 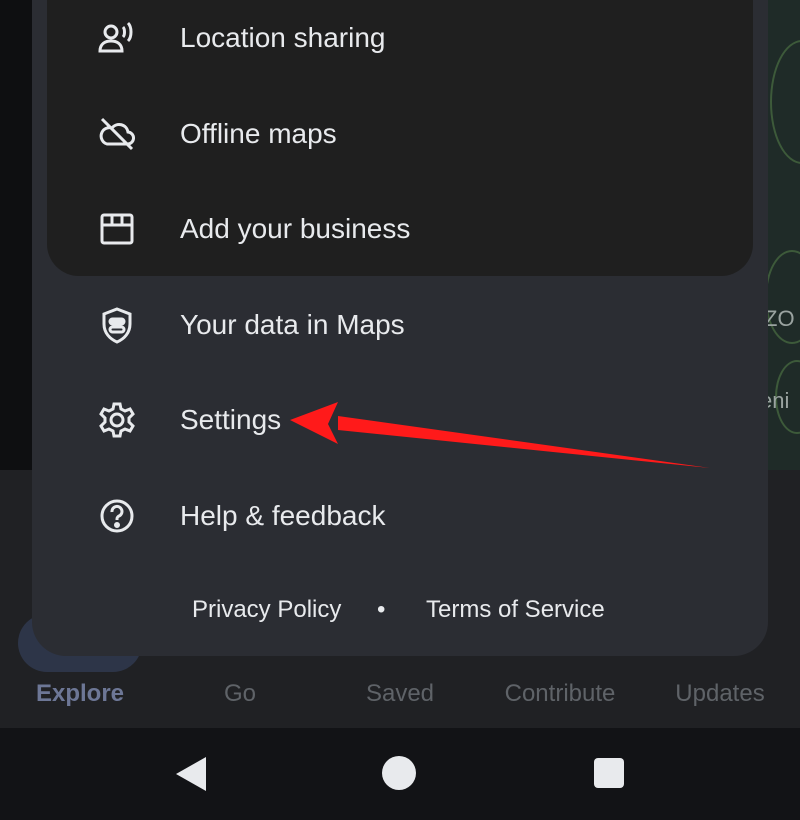 I want to click on location-sharing-icon, so click(x=117, y=38).